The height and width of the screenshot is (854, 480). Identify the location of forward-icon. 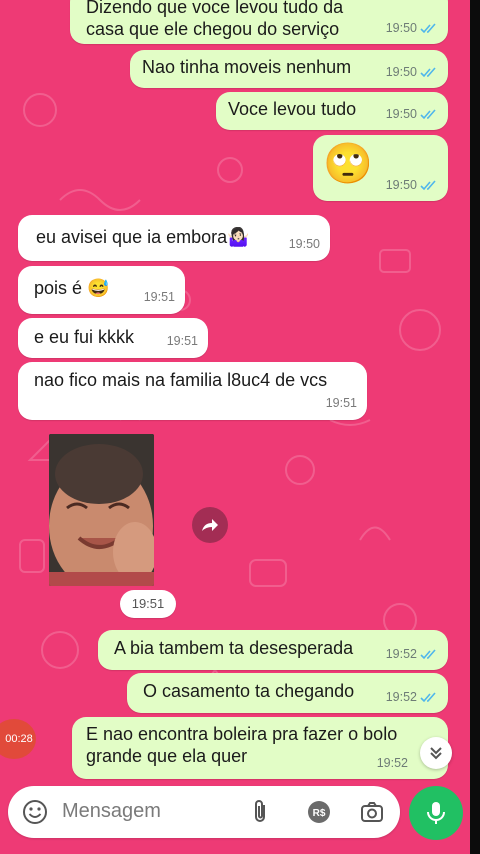
(210, 525).